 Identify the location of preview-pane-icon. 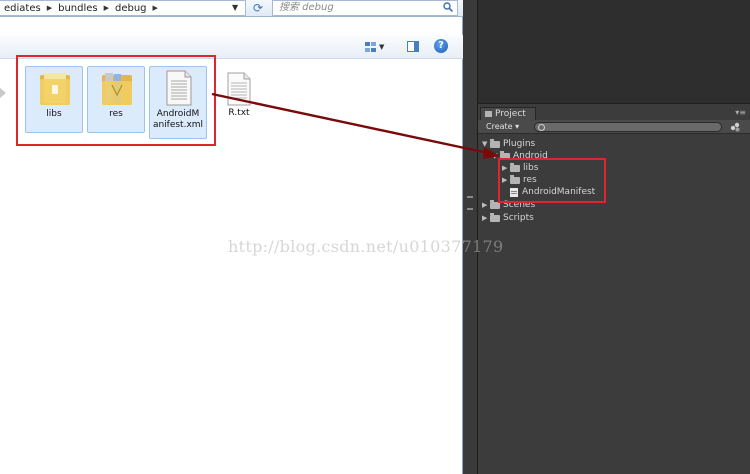
(413, 46).